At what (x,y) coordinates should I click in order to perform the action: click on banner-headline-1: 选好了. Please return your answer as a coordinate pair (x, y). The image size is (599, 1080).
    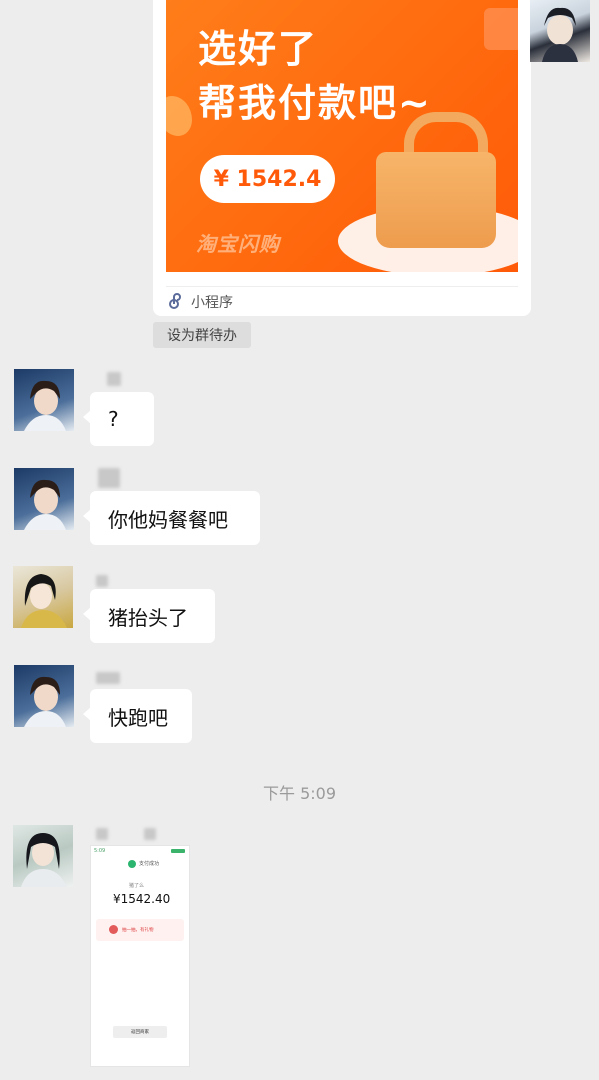
    Looking at the image, I should click on (258, 49).